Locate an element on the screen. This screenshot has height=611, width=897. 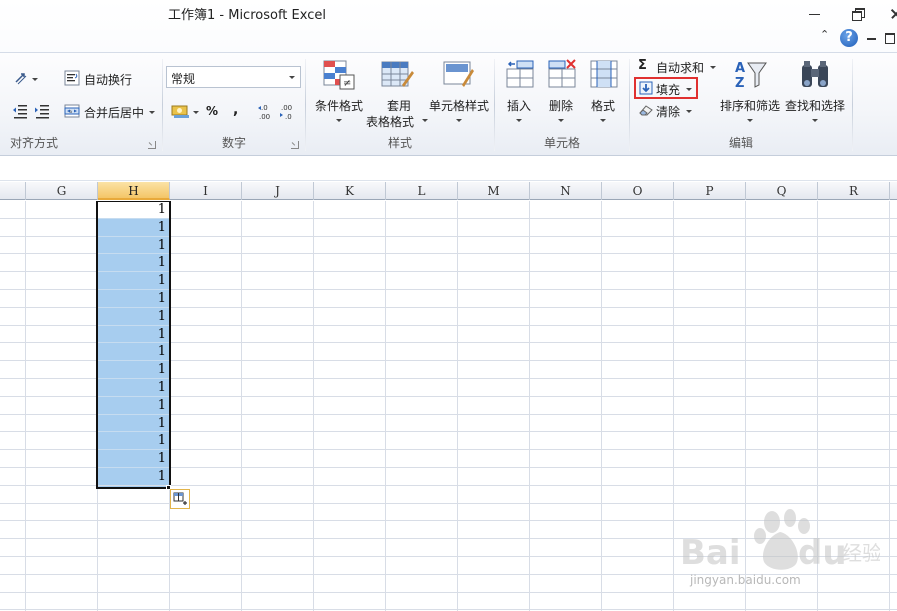
group-alignment: 自动换行 a 合并后居中 对齐方式 is located at coordinates (81, 104).